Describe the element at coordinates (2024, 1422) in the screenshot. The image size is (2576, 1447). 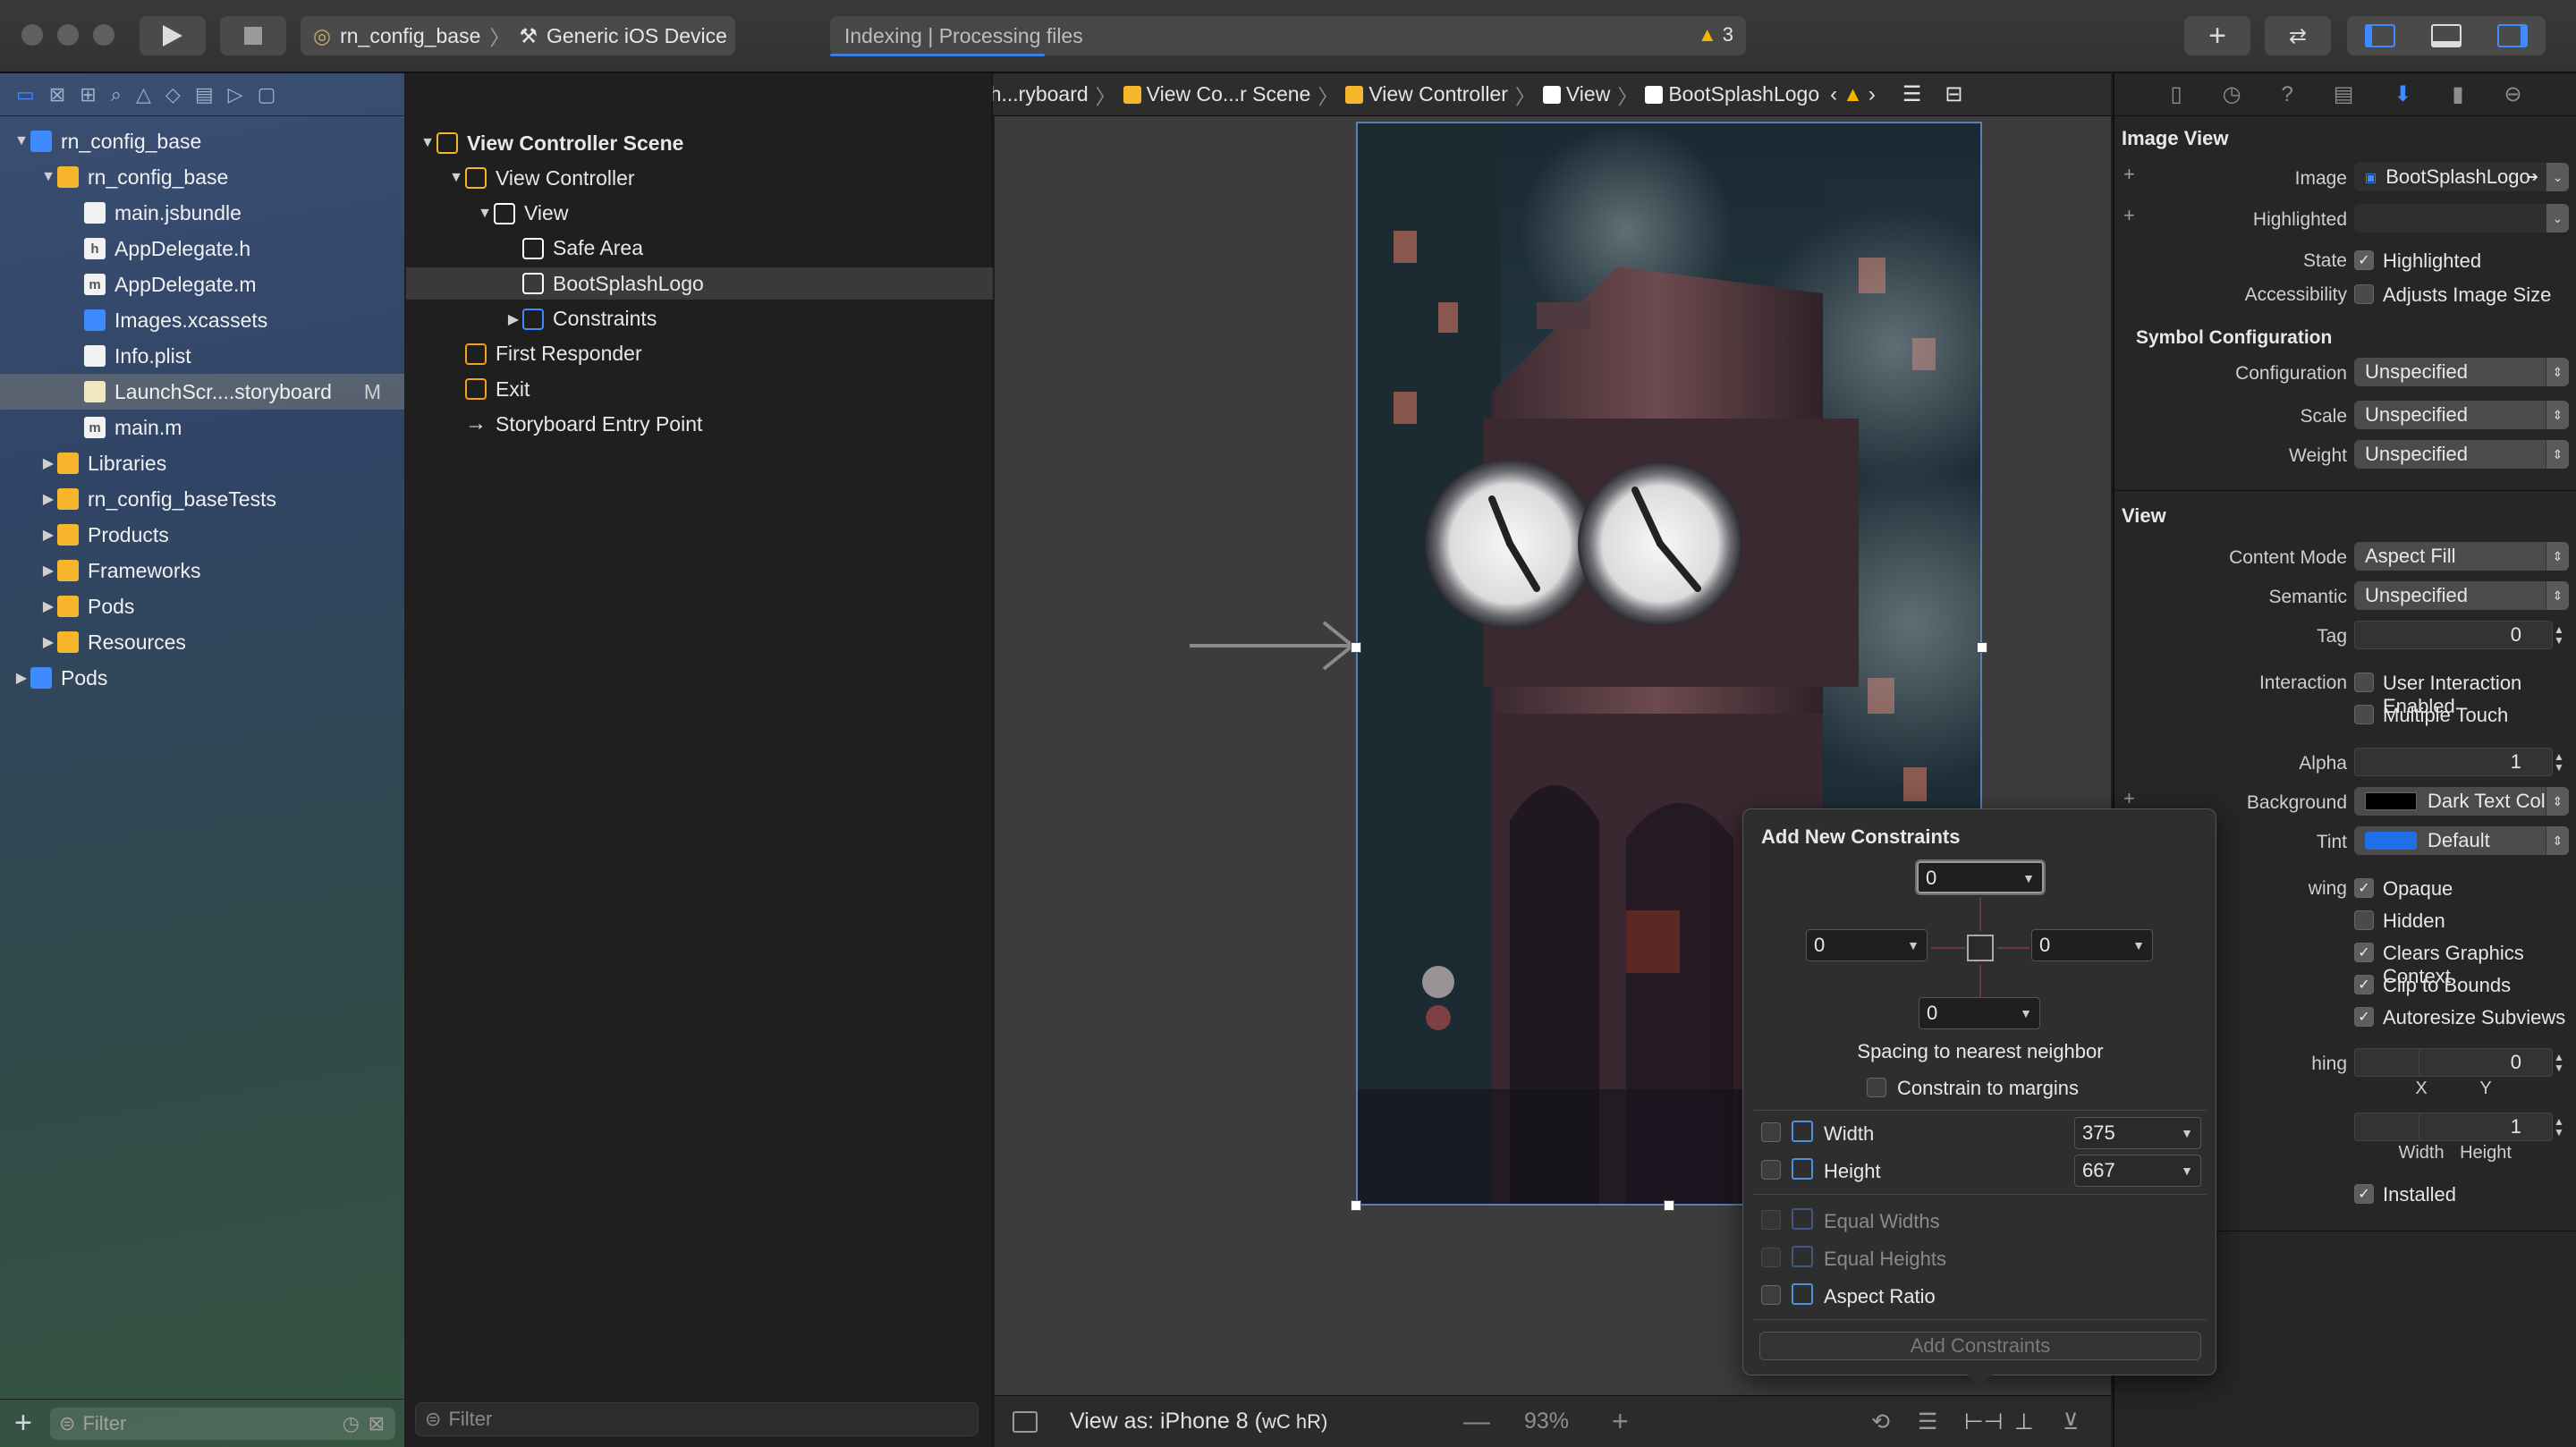
I see `add-constraints-icon: ⊥` at that location.